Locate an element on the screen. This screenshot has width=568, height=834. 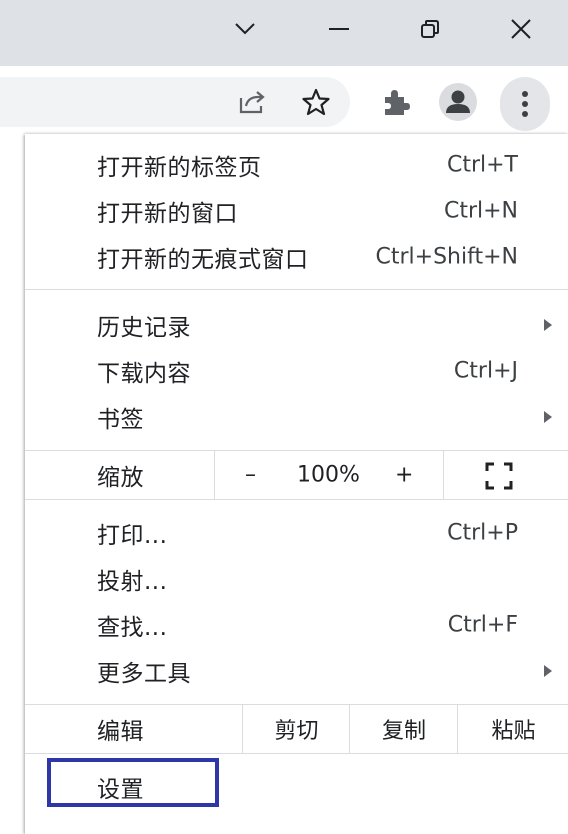
tab-search-button is located at coordinates (245, 29).